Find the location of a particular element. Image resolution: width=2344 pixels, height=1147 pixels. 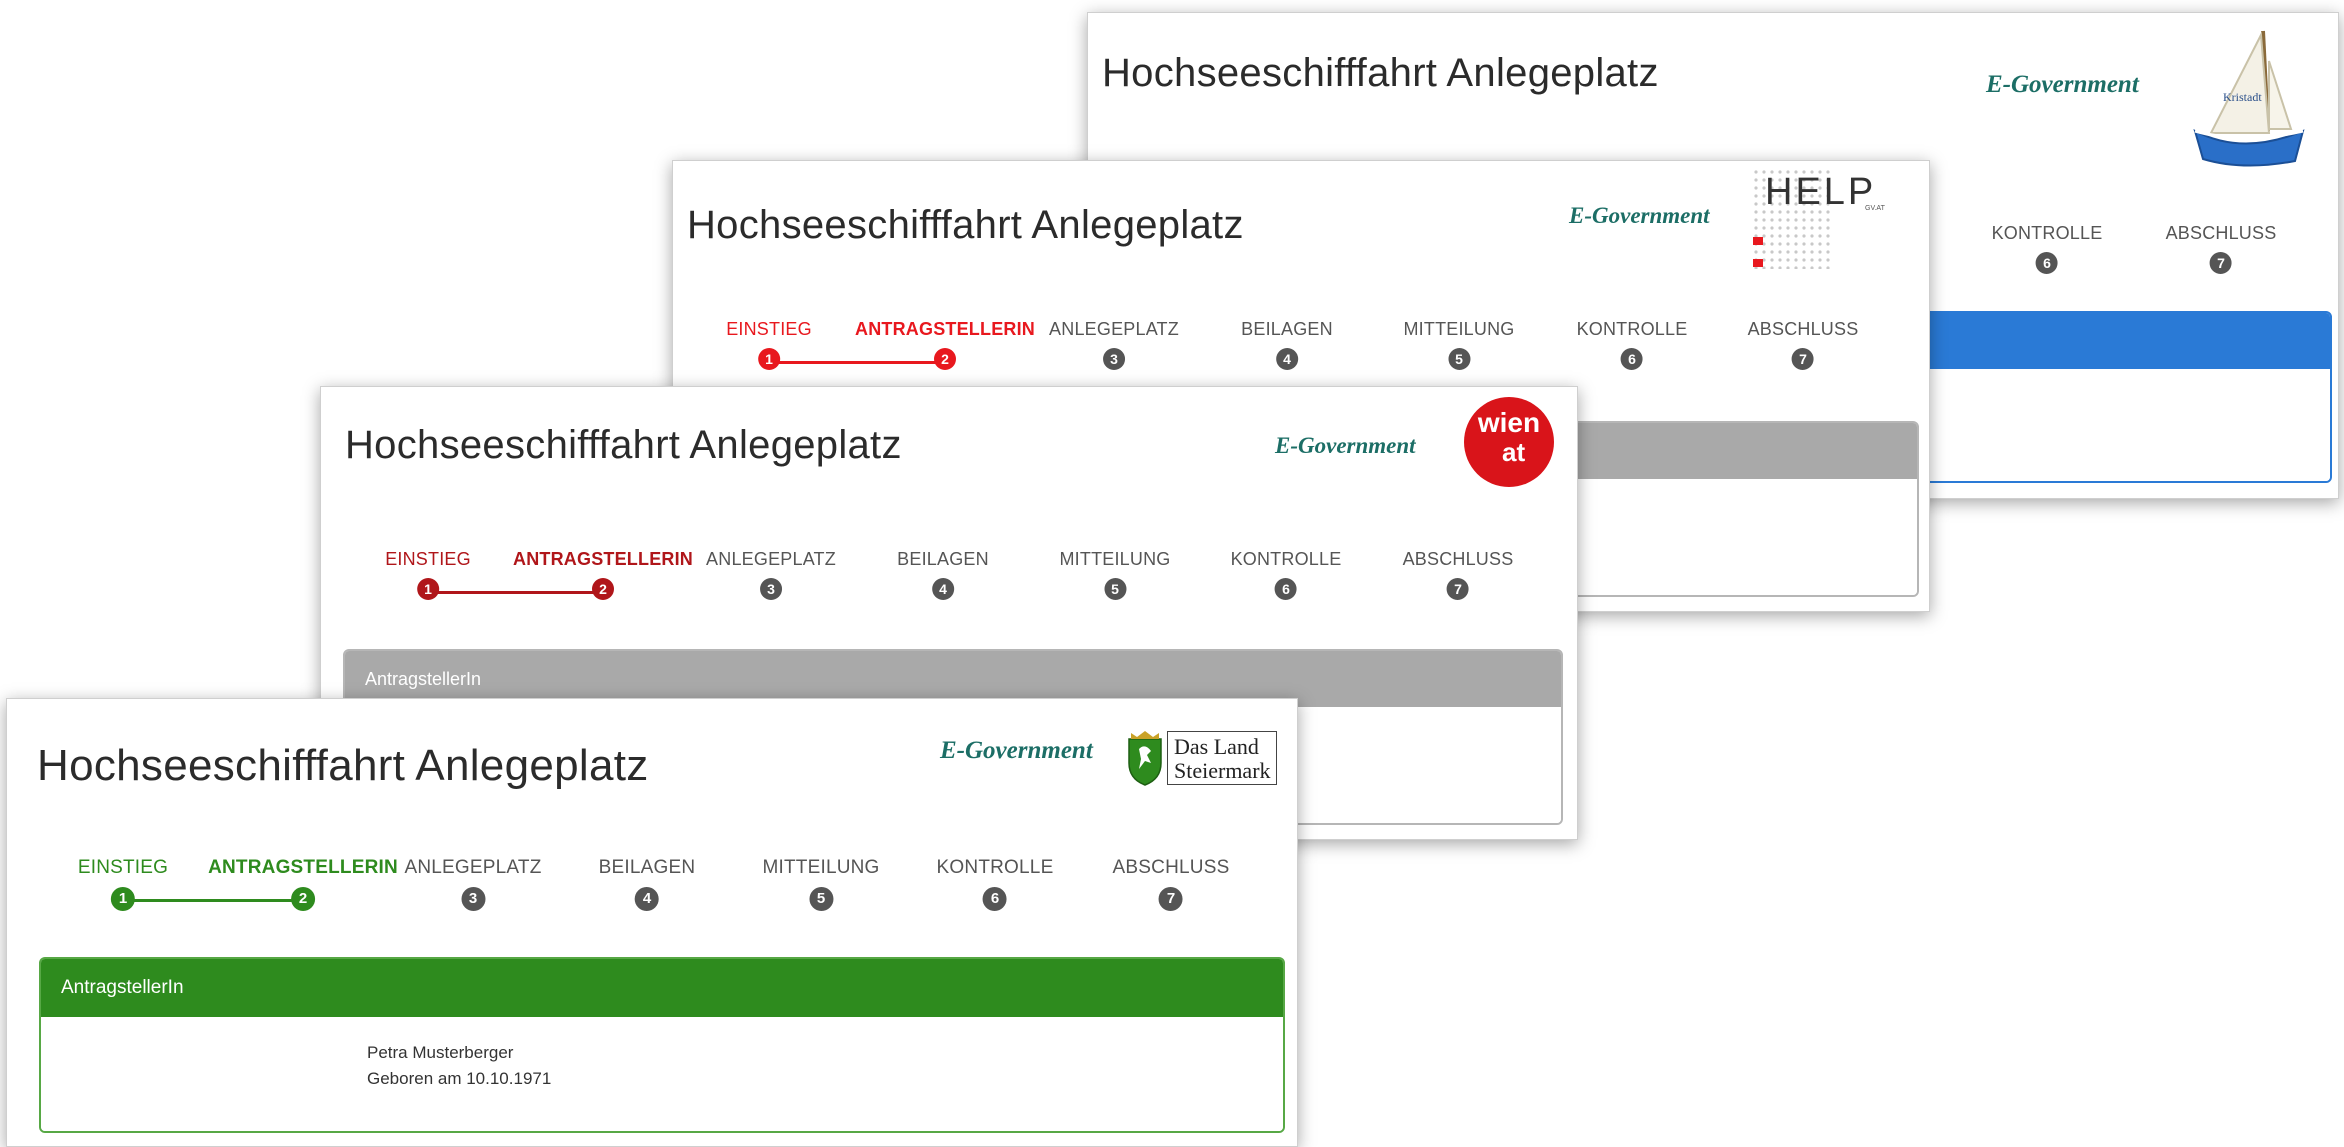

applicant-birthdate: Geboren am 10.10.1971 is located at coordinates (459, 1078).